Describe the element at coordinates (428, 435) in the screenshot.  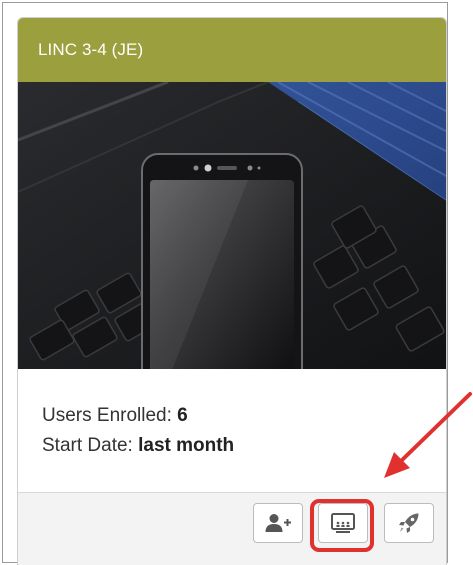
I see `annotation-arrow` at that location.